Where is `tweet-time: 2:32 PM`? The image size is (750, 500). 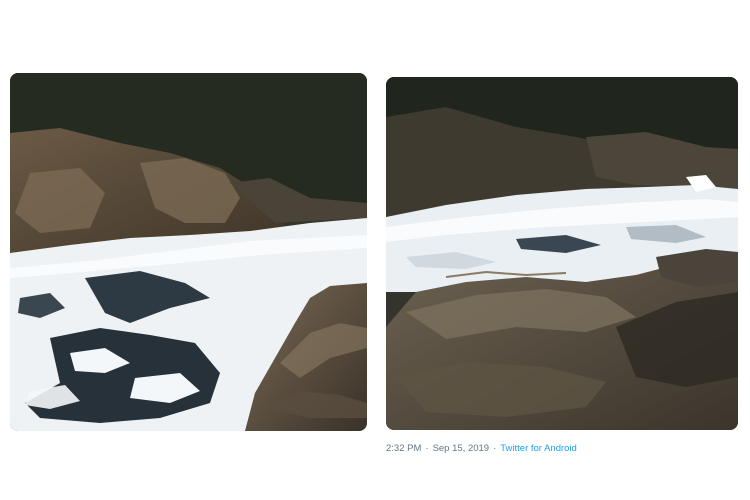 tweet-time: 2:32 PM is located at coordinates (404, 448).